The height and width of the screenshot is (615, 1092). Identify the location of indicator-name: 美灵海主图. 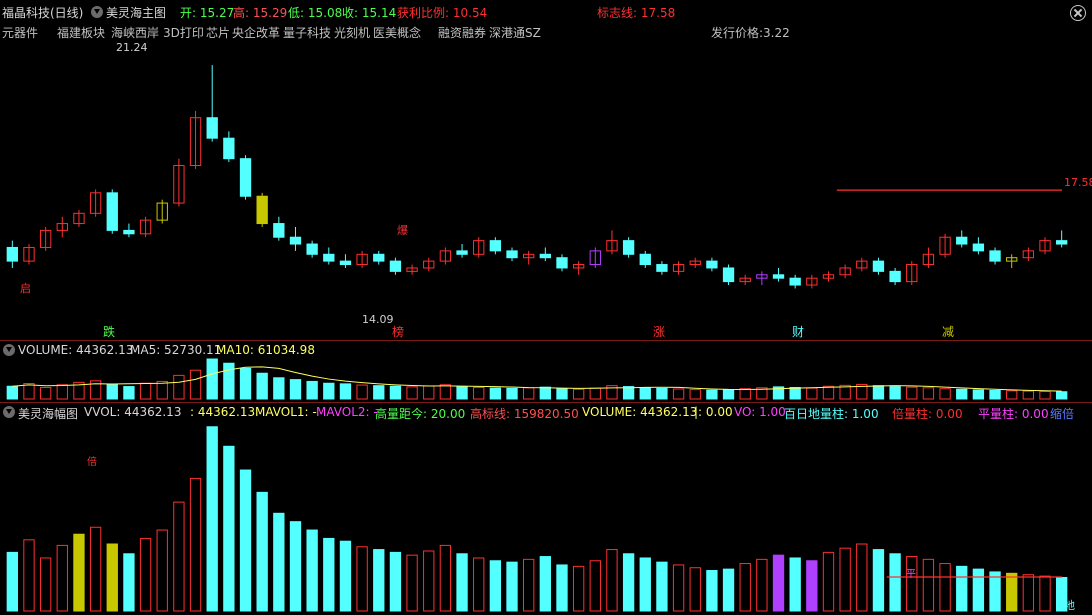
(136, 12).